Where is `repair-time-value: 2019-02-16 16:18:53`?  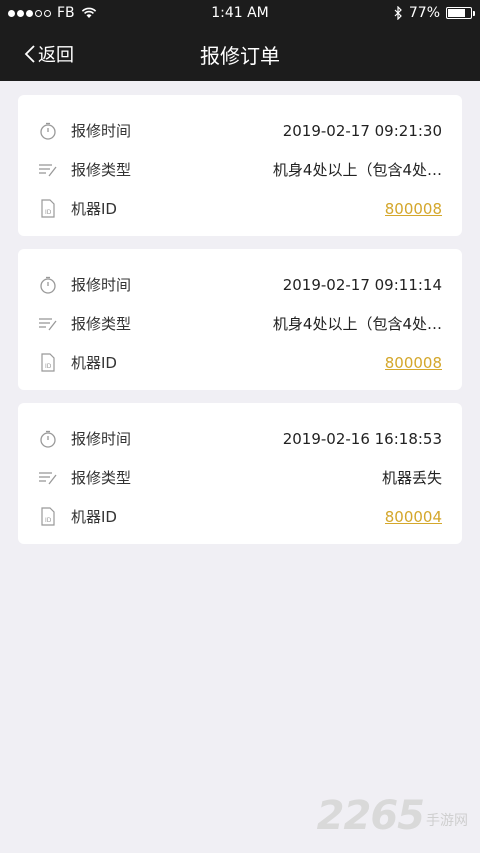 repair-time-value: 2019-02-16 16:18:53 is located at coordinates (362, 438).